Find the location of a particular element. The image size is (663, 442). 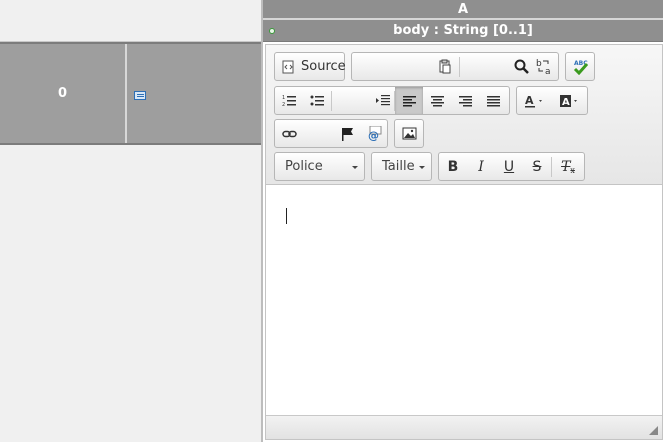

align-right-button is located at coordinates (465, 100).